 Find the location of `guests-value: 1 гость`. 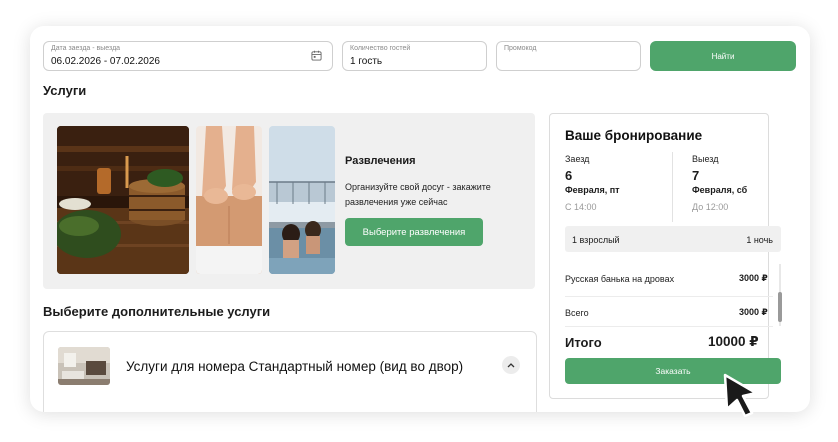

guests-value: 1 гость is located at coordinates (366, 61).